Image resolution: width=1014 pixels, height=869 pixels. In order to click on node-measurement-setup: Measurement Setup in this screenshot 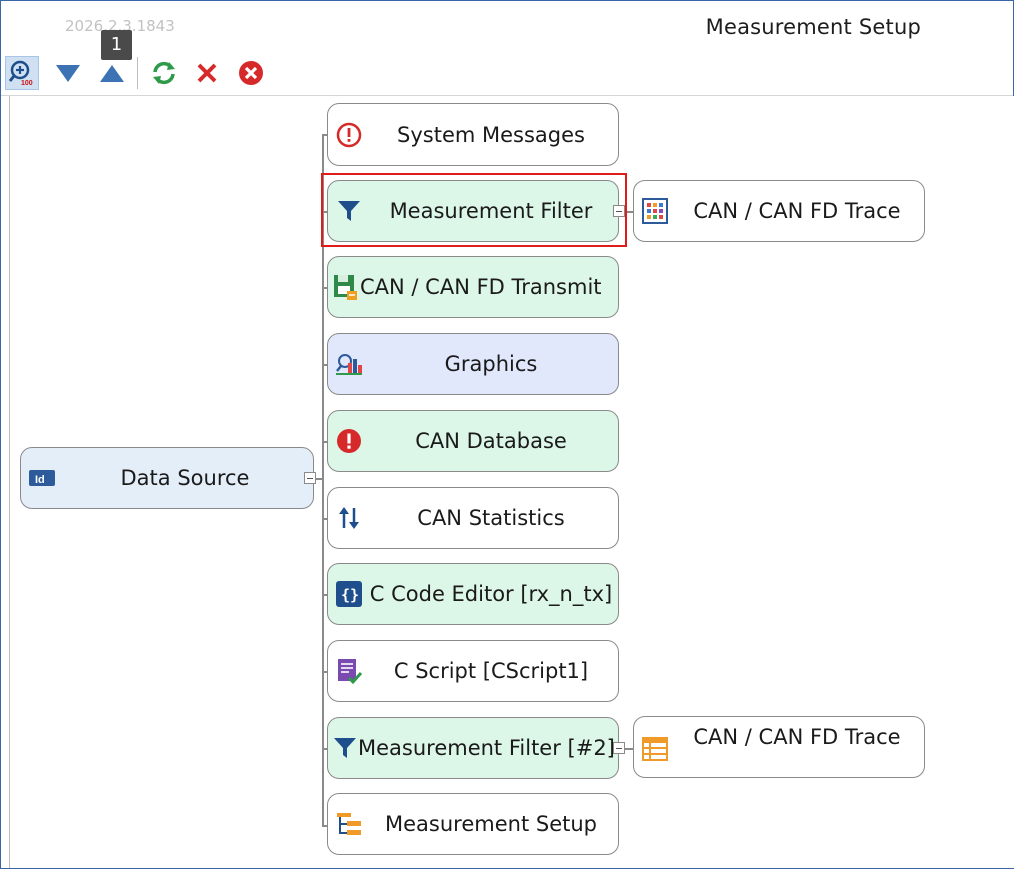, I will do `click(473, 824)`.